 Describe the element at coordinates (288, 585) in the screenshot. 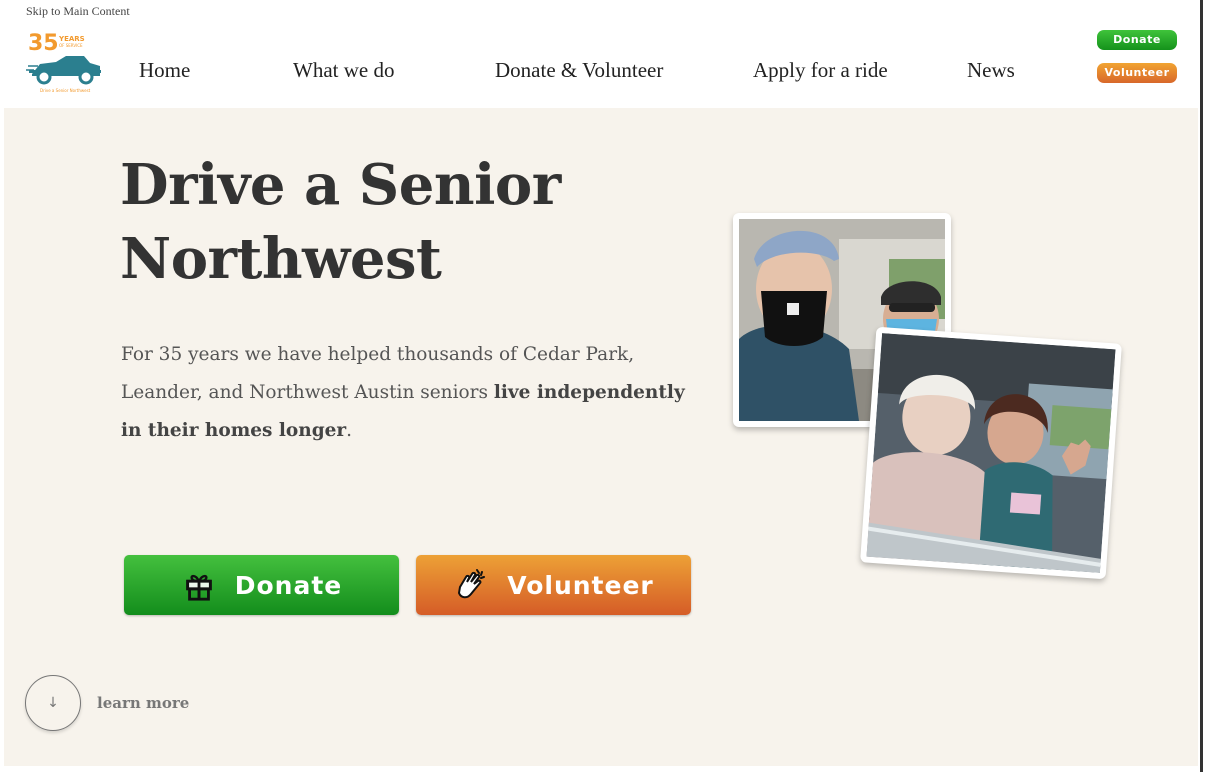

I see `hero-donate-label: Donate` at that location.